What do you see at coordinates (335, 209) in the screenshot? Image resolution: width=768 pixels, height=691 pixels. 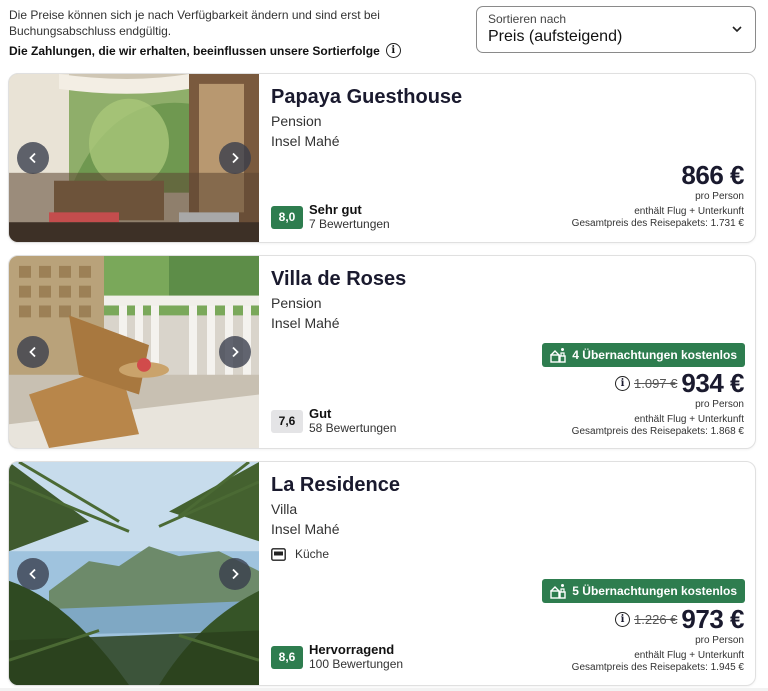 I see `rating-label: Sehr gut` at bounding box center [335, 209].